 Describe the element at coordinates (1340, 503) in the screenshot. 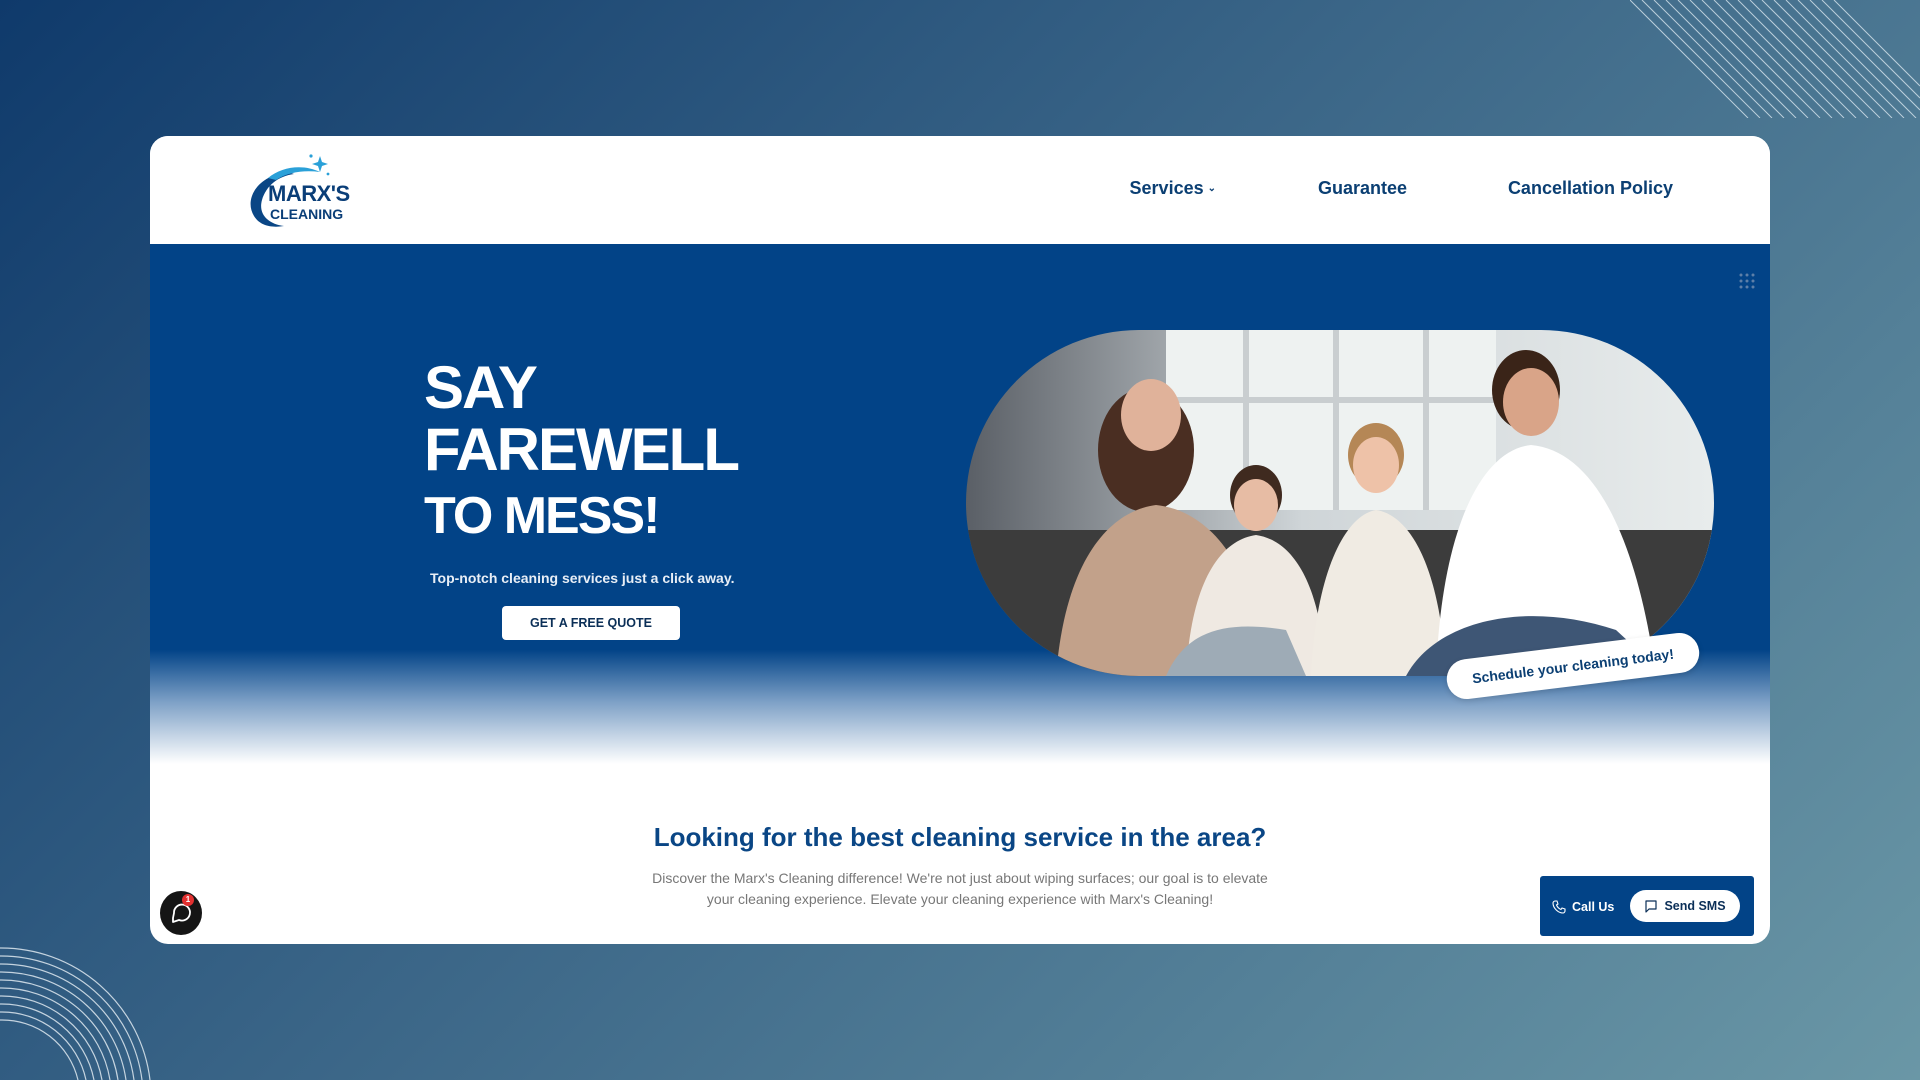

I see `family-photo` at that location.